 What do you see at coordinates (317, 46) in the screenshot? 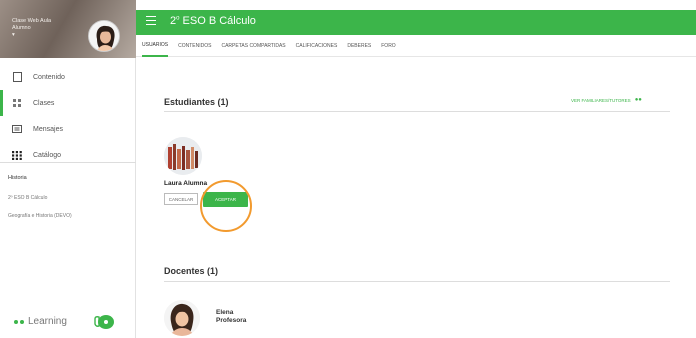
I see `tab-calificaciones: CALIFICACIONES` at bounding box center [317, 46].